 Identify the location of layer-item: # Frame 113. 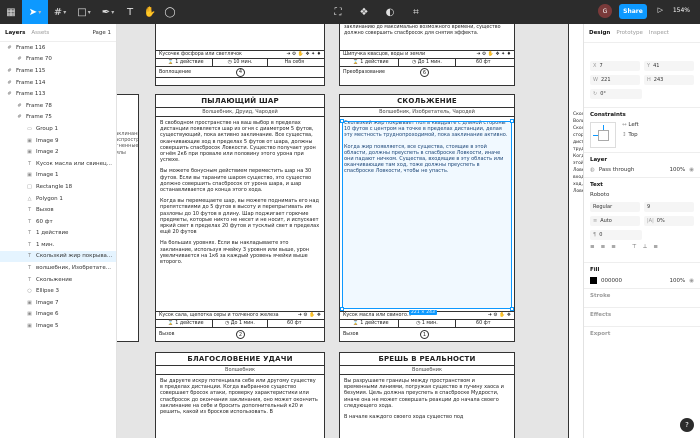
(58, 94).